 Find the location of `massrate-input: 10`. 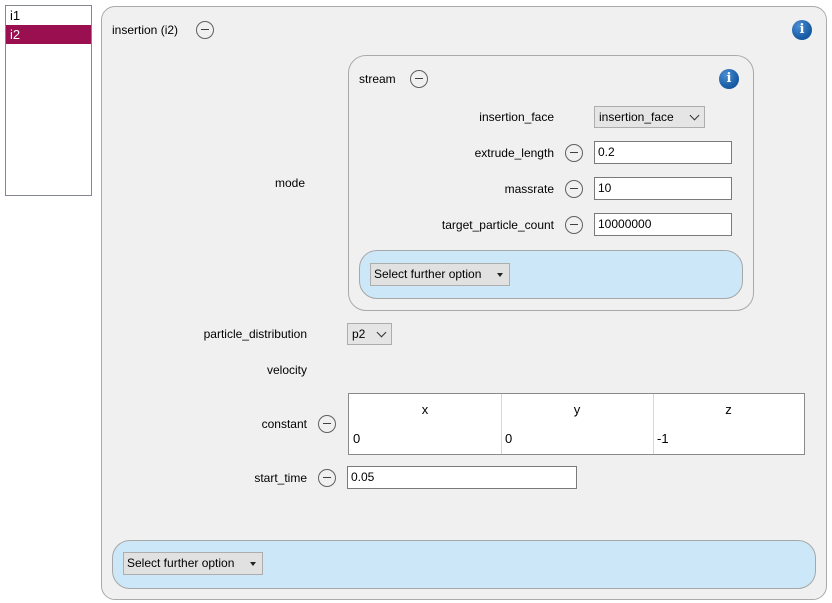

massrate-input: 10 is located at coordinates (663, 188).